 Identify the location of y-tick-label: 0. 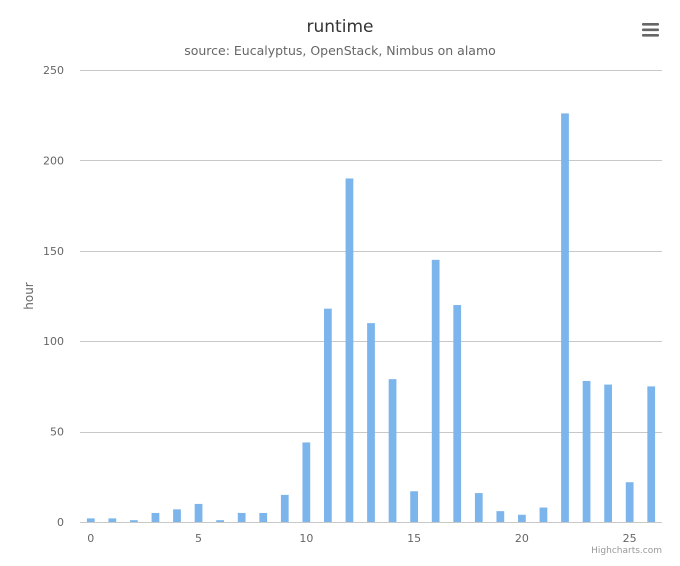
(60, 522).